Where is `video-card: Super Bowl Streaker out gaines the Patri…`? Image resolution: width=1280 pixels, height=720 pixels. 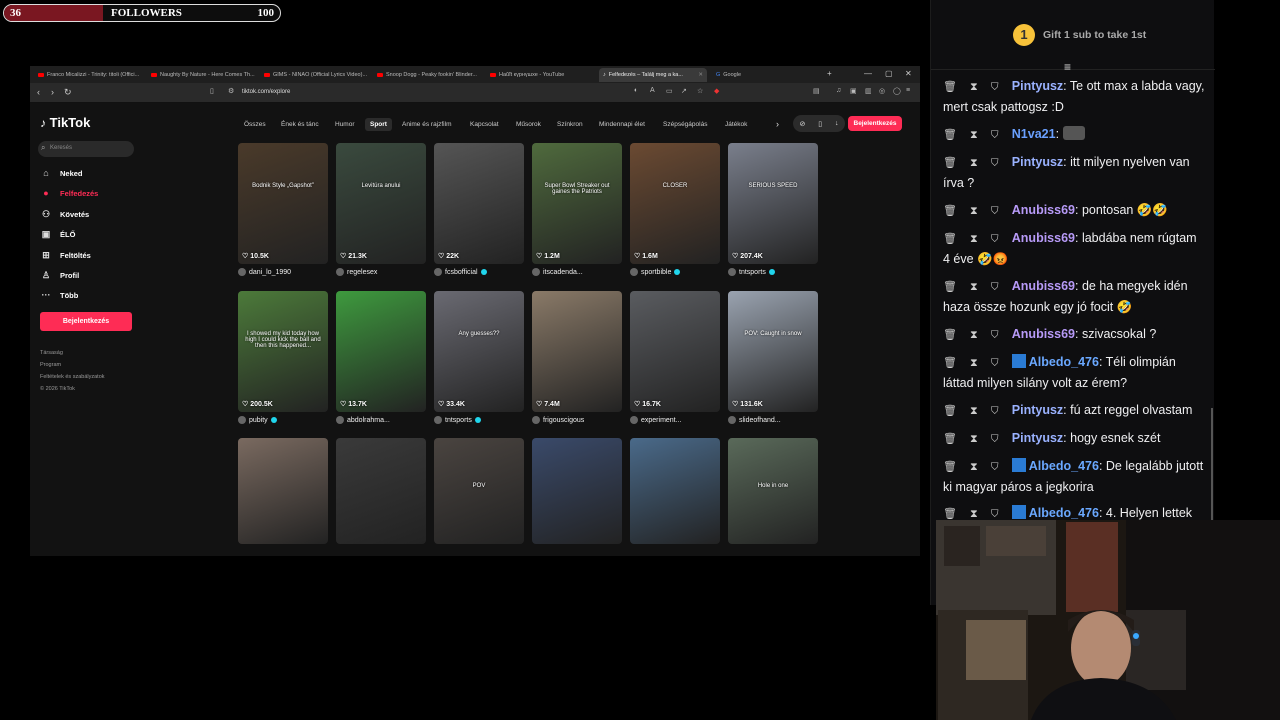 video-card: Super Bowl Streaker out gaines the Patri… is located at coordinates (577, 209).